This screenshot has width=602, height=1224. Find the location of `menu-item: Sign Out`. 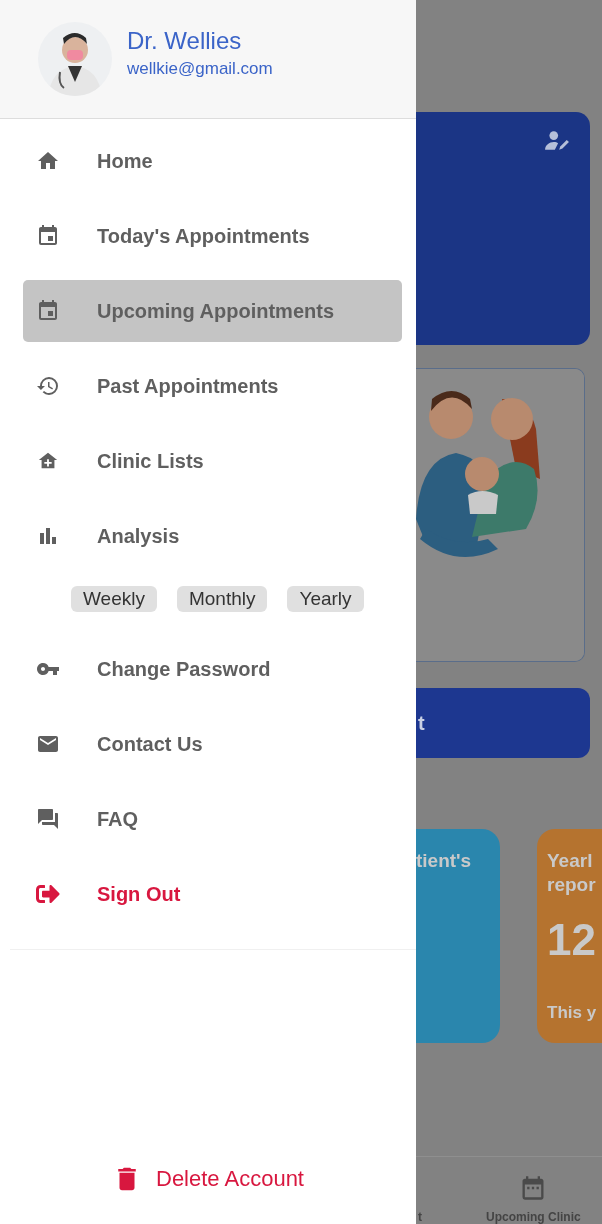

menu-item: Sign Out is located at coordinates (212, 894).